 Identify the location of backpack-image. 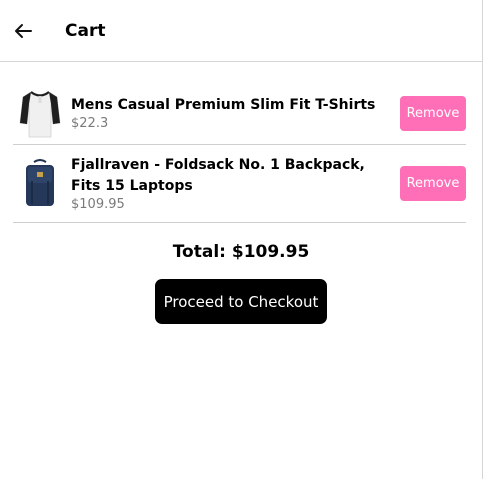
(40, 182).